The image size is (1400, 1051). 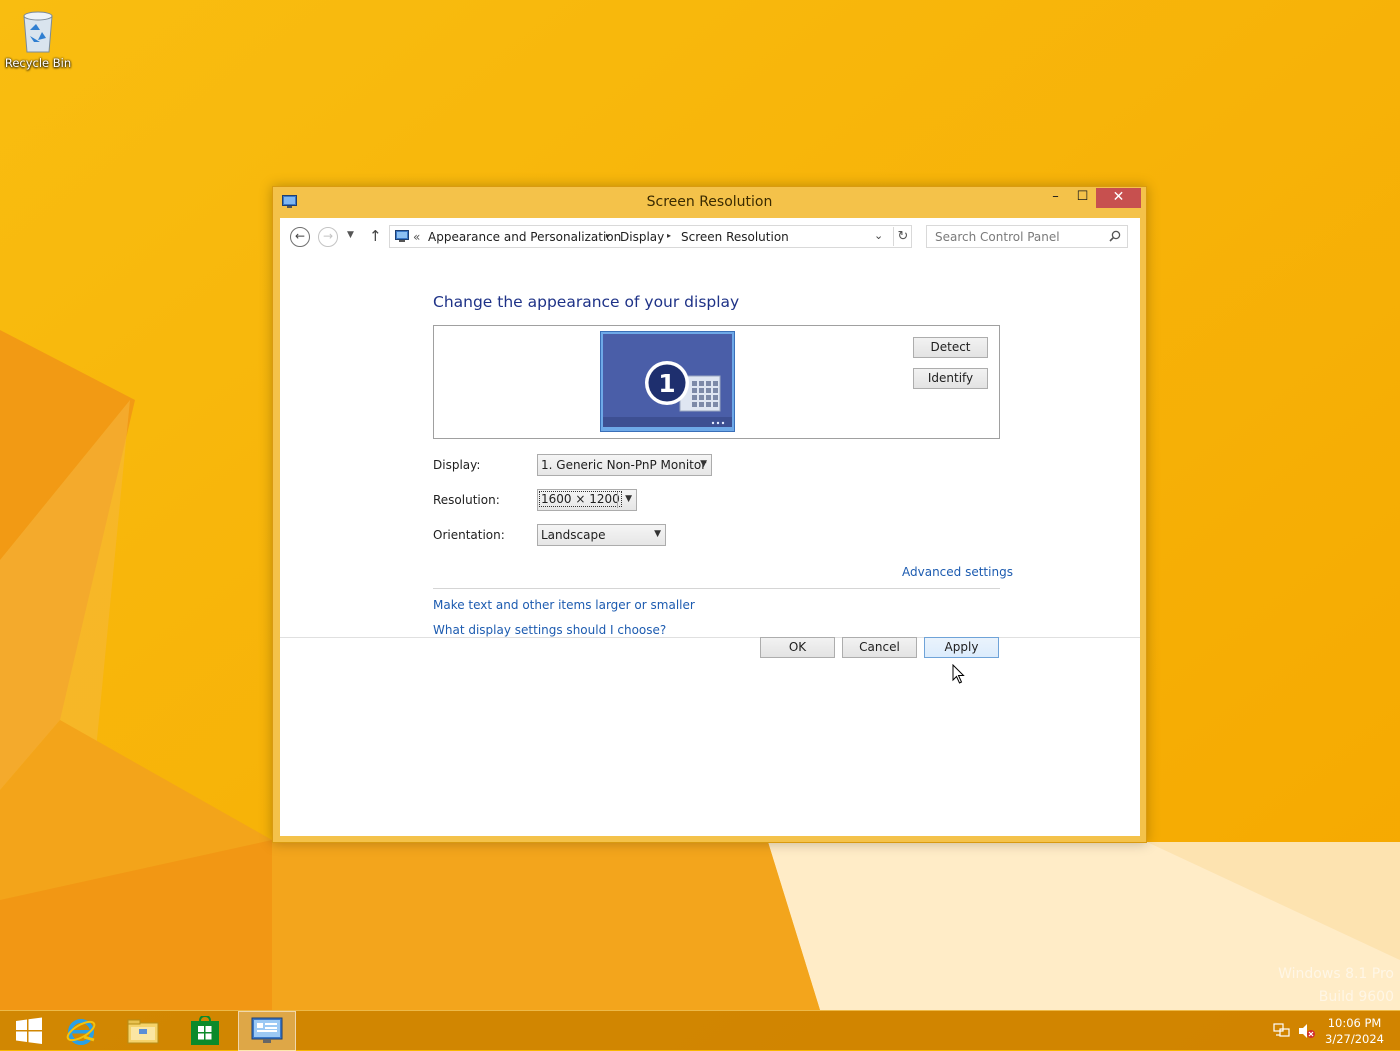 What do you see at coordinates (580, 499) in the screenshot?
I see `resolution-select-value: 1600 × 1200` at bounding box center [580, 499].